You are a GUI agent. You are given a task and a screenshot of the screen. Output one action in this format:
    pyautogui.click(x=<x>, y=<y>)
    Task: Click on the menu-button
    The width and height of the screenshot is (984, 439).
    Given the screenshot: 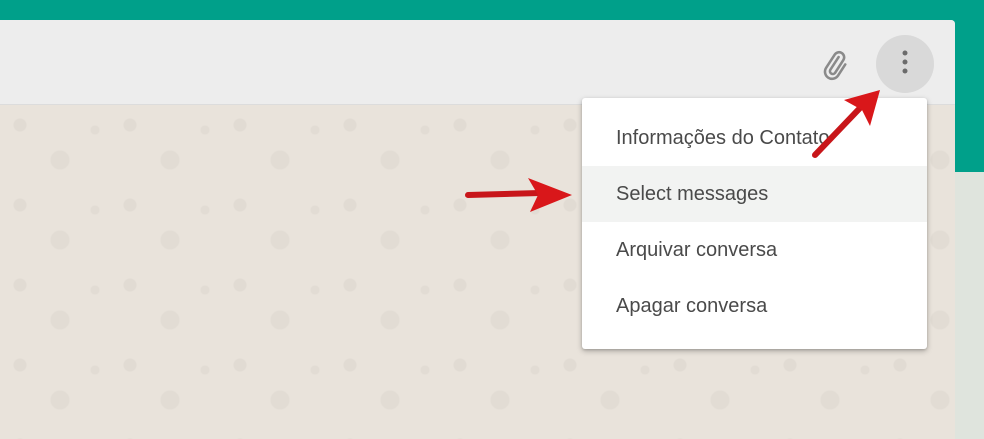 What is the action you would take?
    pyautogui.click(x=905, y=64)
    